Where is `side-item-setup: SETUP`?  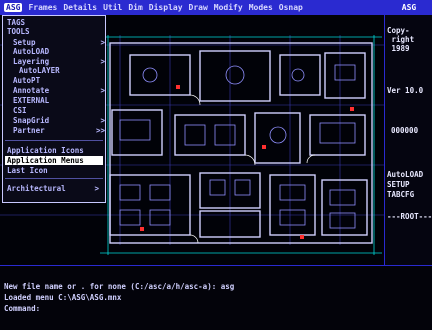
side-item-setup: SETUP is located at coordinates (409, 184).